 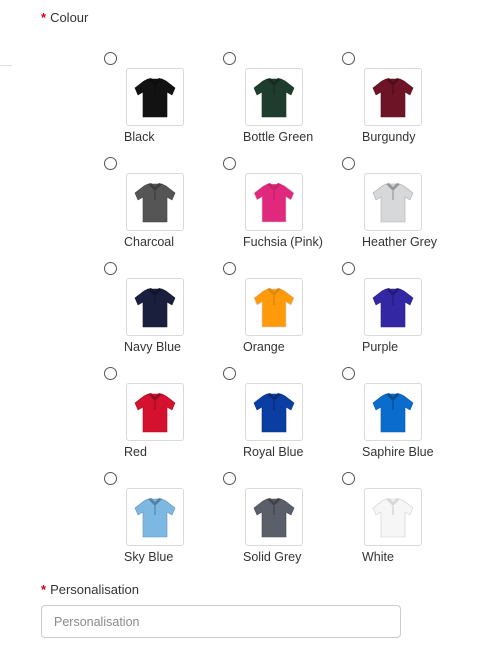 I want to click on colour-swatch-red, so click(x=155, y=412).